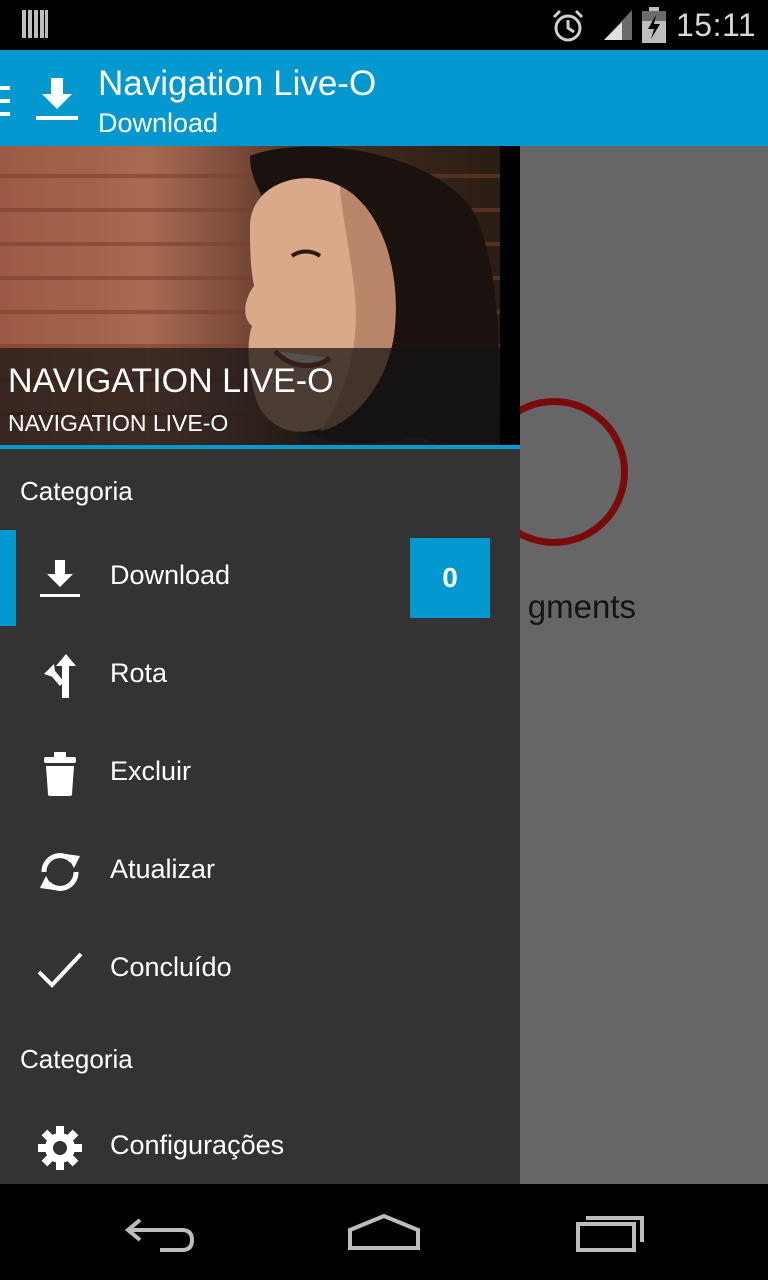 This screenshot has height=1280, width=768. What do you see at coordinates (158, 123) in the screenshot?
I see `app-subtitle: Download` at bounding box center [158, 123].